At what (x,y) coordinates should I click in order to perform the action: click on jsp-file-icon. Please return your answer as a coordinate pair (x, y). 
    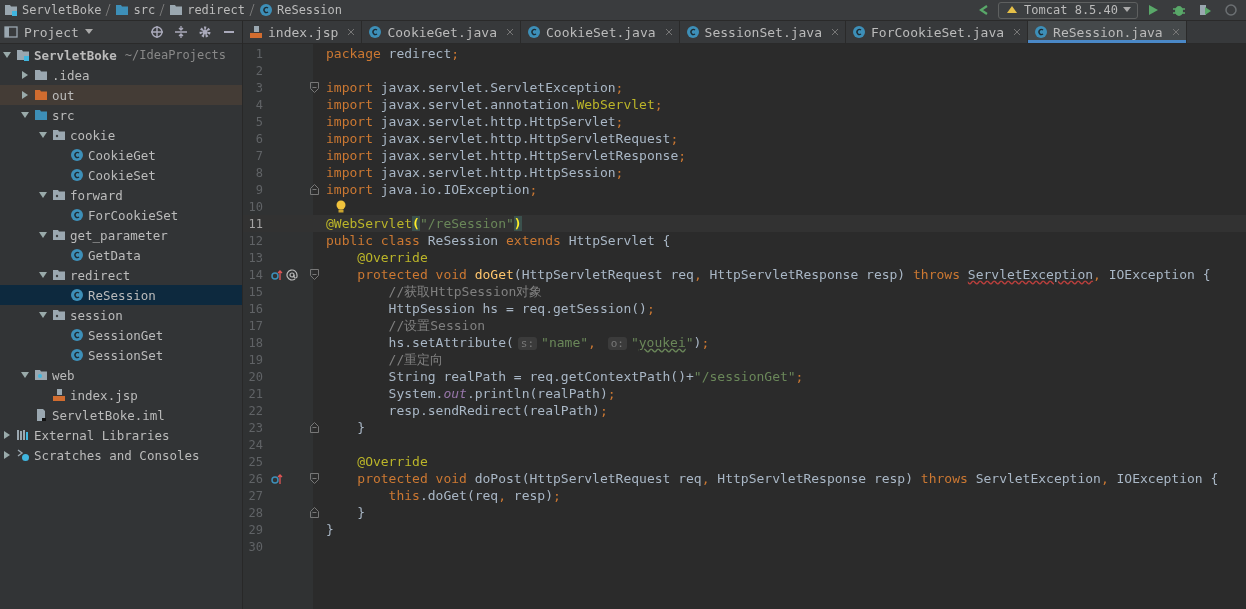
    Looking at the image, I should click on (256, 32).